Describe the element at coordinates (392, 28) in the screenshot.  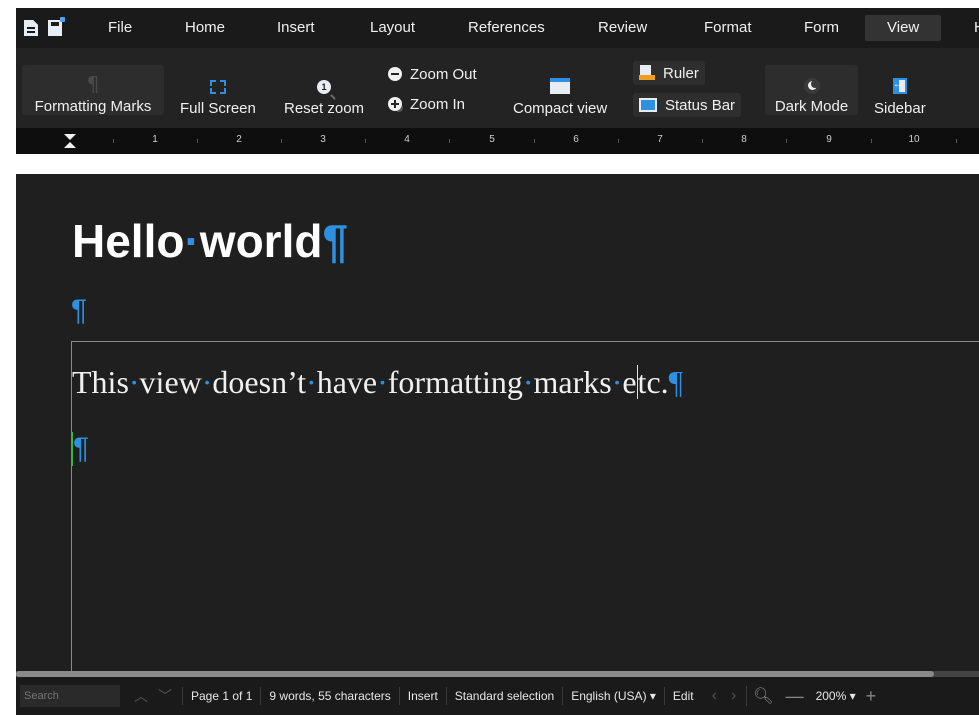
I see `menu-layout: Layout` at that location.